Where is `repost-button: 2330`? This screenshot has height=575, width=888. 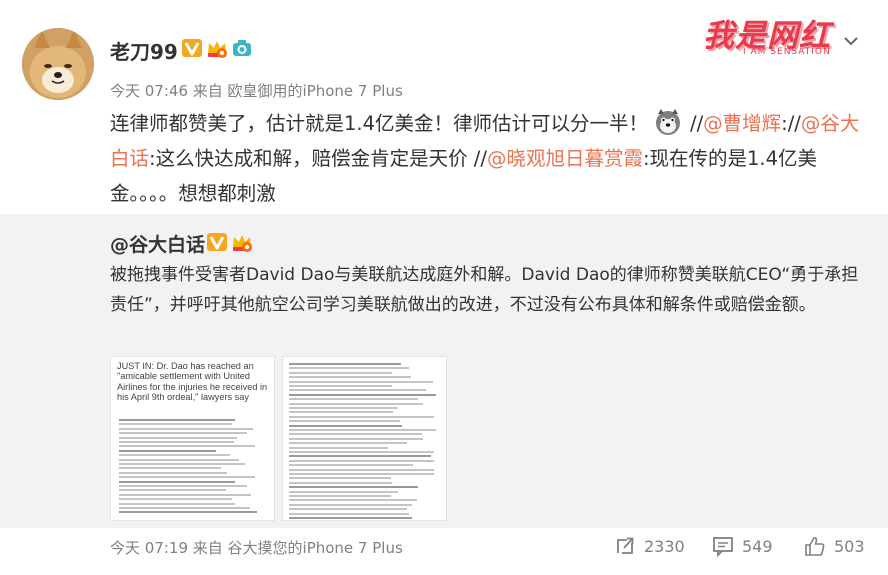
repost-button: 2330 is located at coordinates (649, 546).